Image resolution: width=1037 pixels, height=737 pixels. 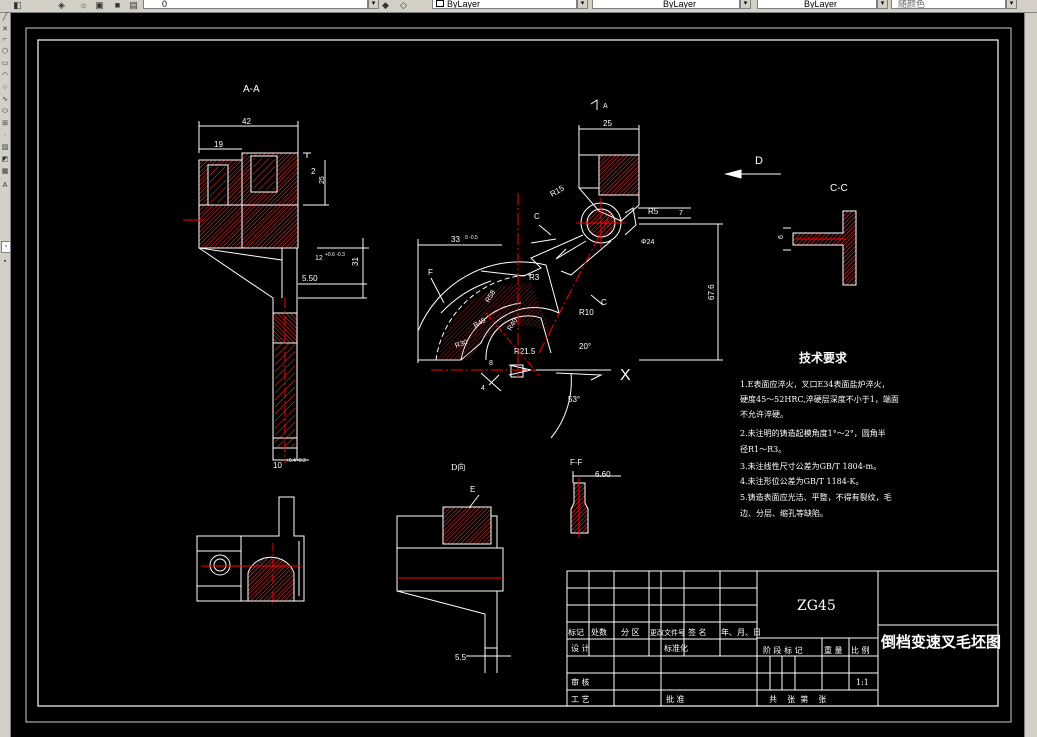 I want to click on dim-33: 33, so click(x=455, y=239).